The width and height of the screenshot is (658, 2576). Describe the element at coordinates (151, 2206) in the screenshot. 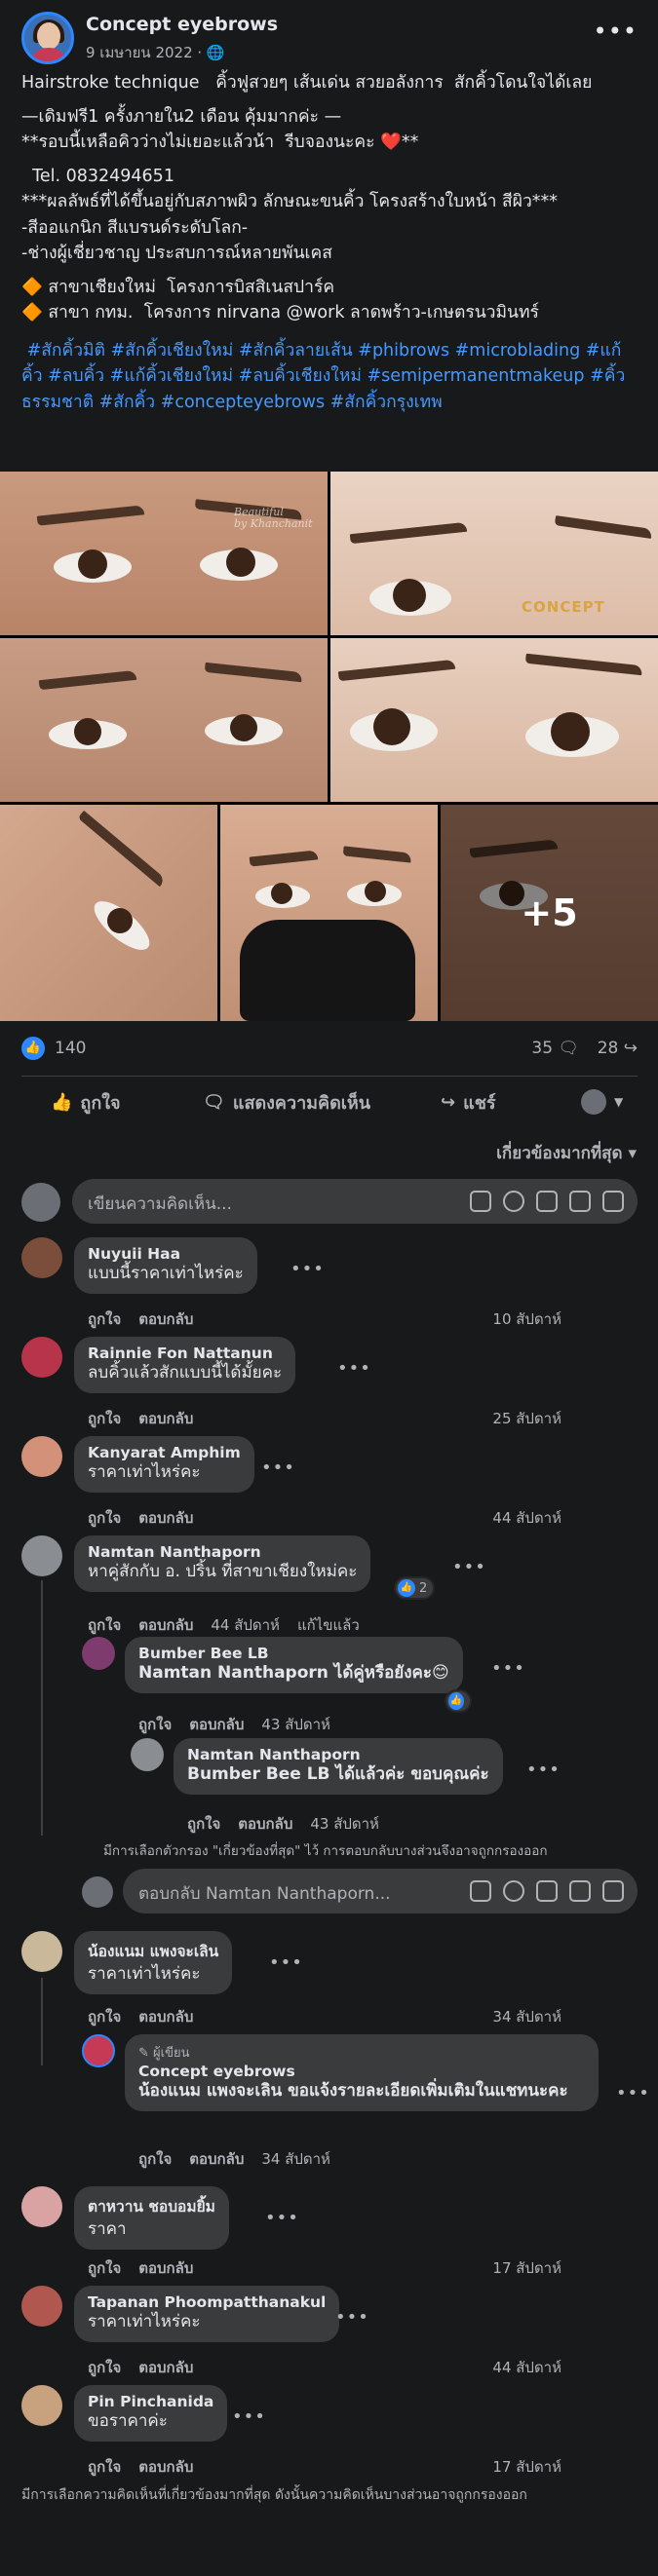

I see `comment-author: ตาหวาน ชอบอมยิ้ม` at that location.